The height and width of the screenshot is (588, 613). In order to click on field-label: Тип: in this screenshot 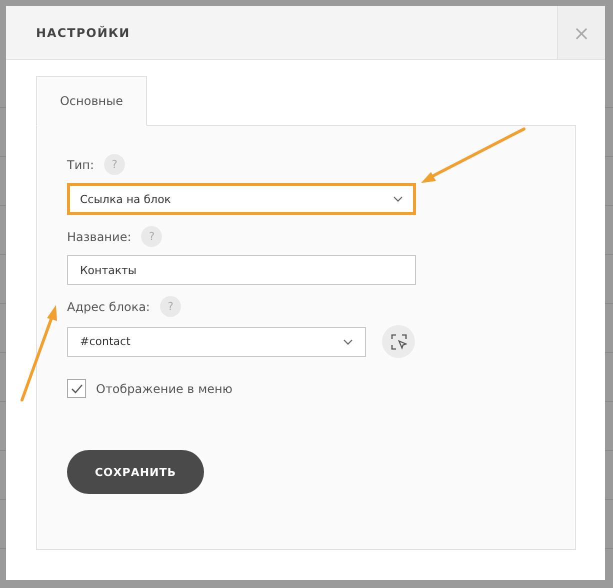, I will do `click(80, 165)`.